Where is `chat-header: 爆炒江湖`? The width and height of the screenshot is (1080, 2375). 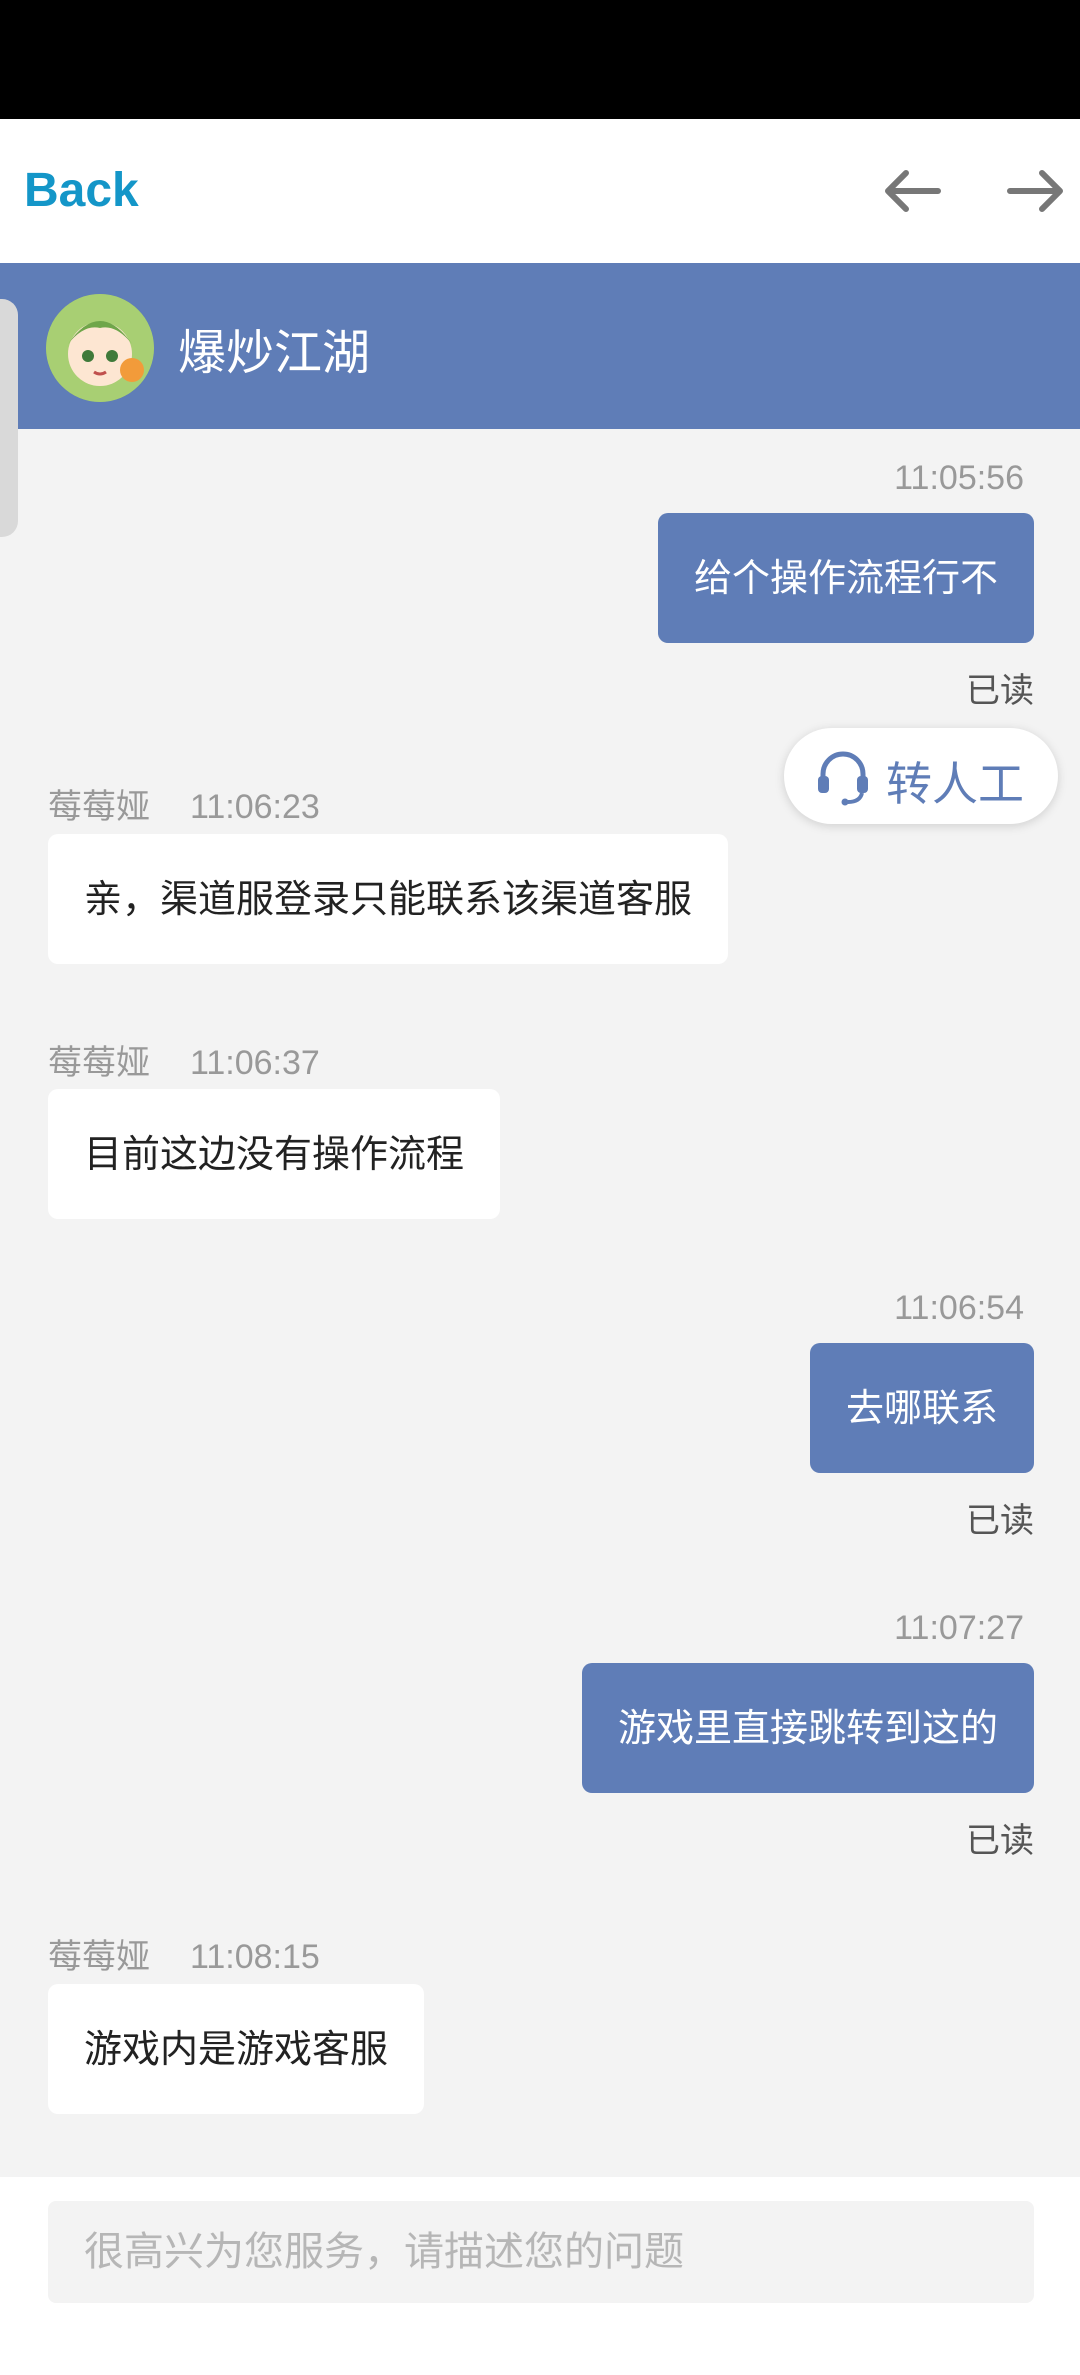
chat-header: 爆炒江湖 is located at coordinates (540, 346).